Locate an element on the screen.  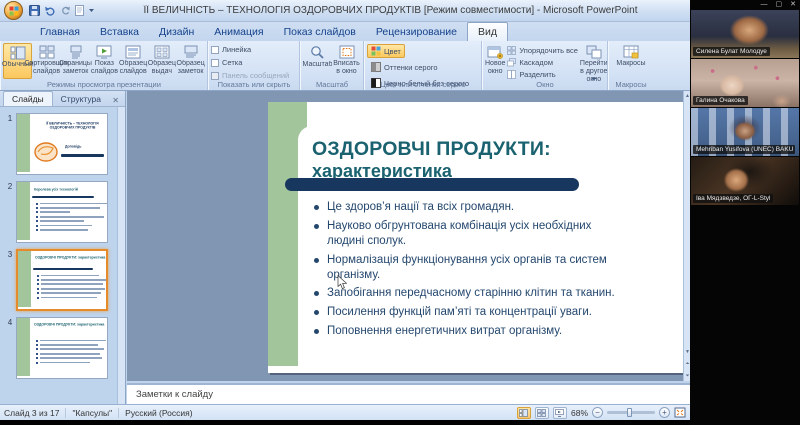
new-window-button: Новое окно is located at coordinates (495, 60).